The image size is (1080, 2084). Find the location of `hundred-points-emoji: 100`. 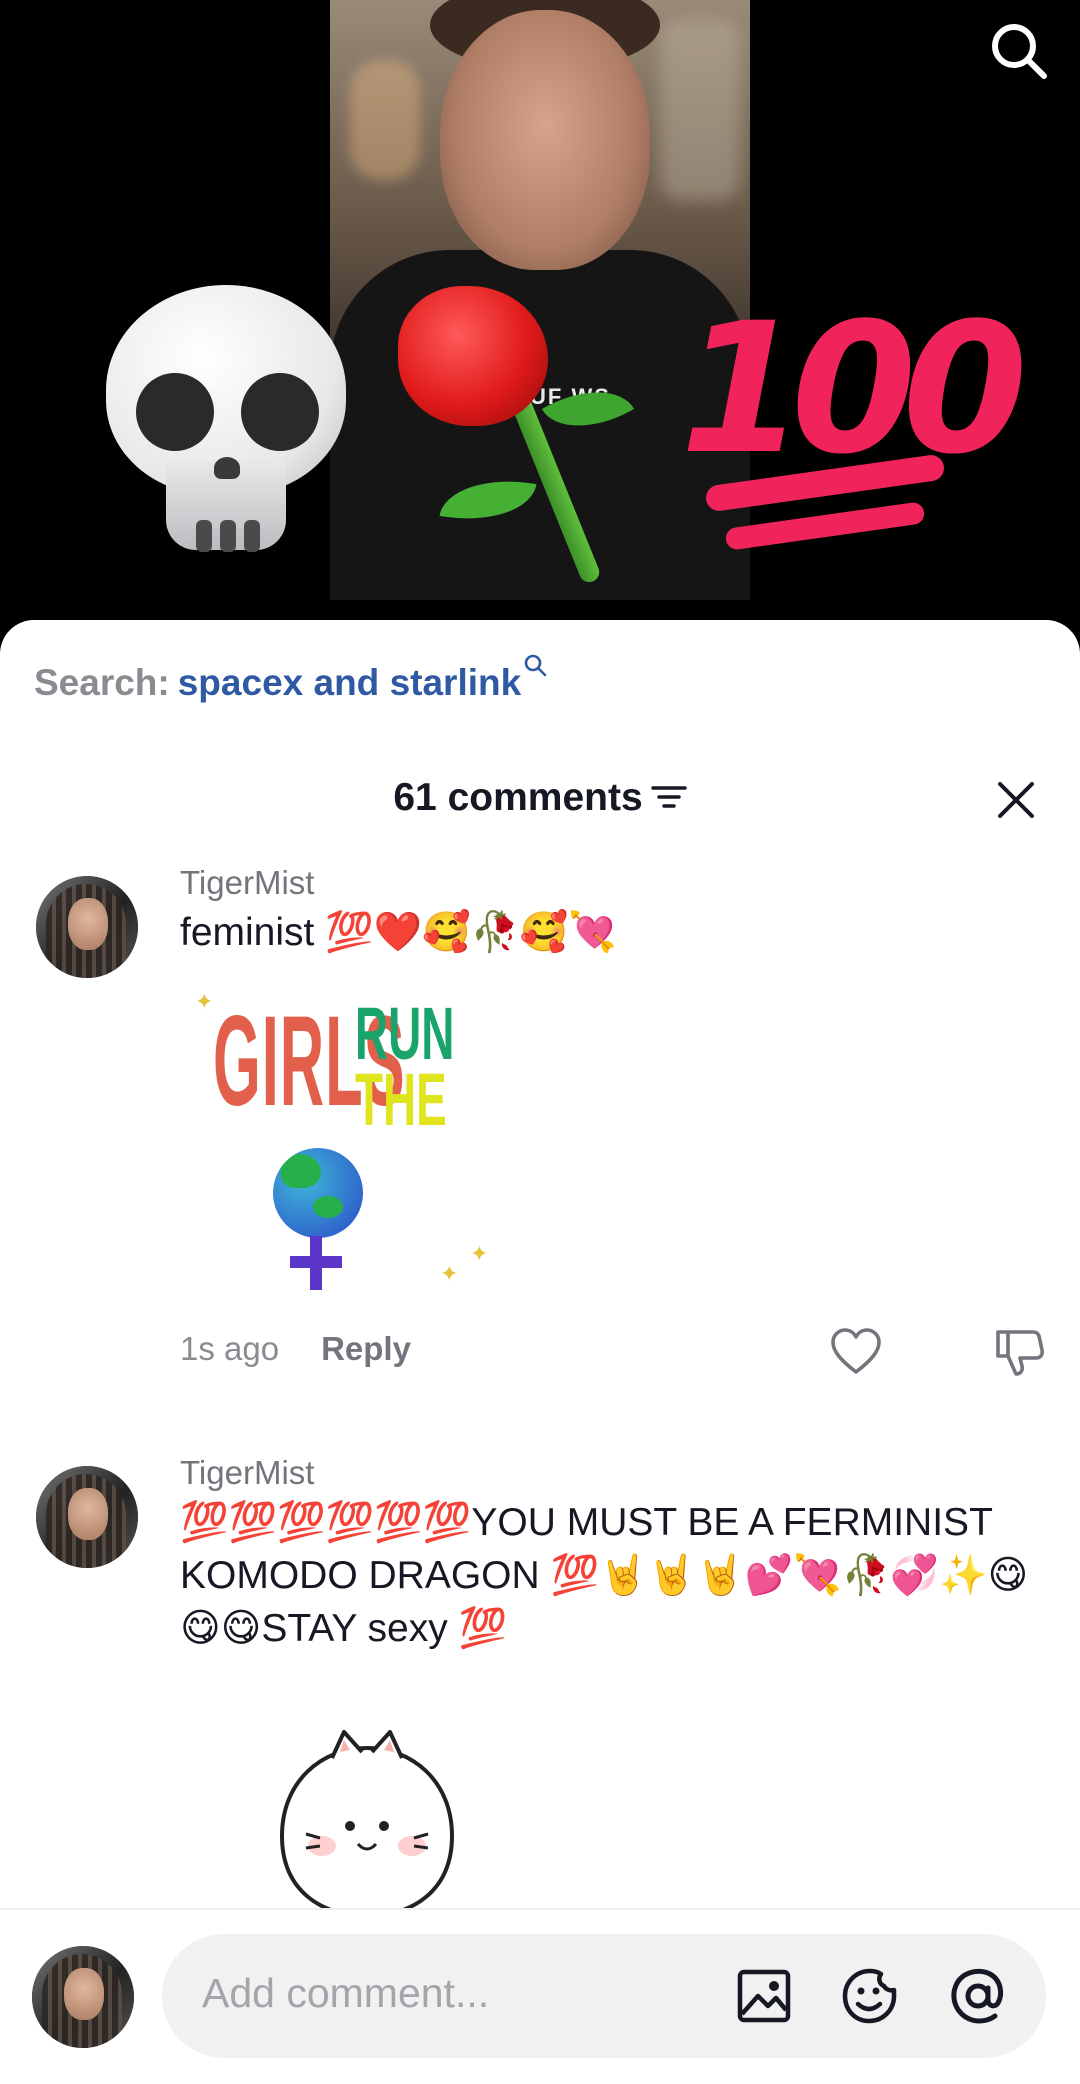

hundred-points-emoji: 100 is located at coordinates (854, 435).